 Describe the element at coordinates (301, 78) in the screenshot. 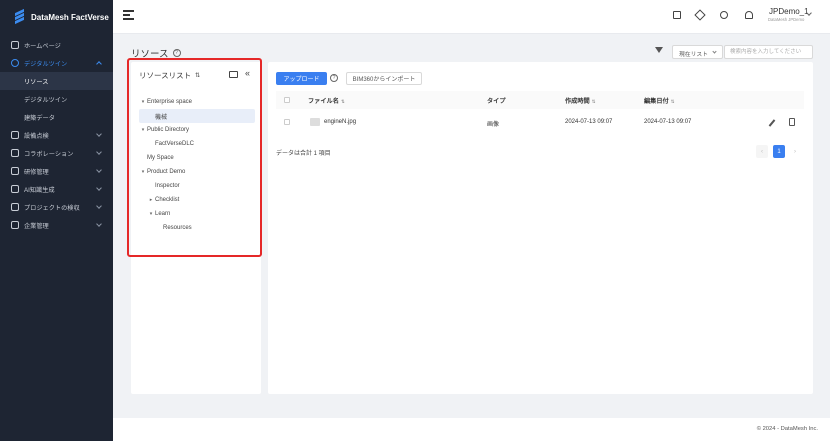

I see `upload-button: アップロード` at that location.